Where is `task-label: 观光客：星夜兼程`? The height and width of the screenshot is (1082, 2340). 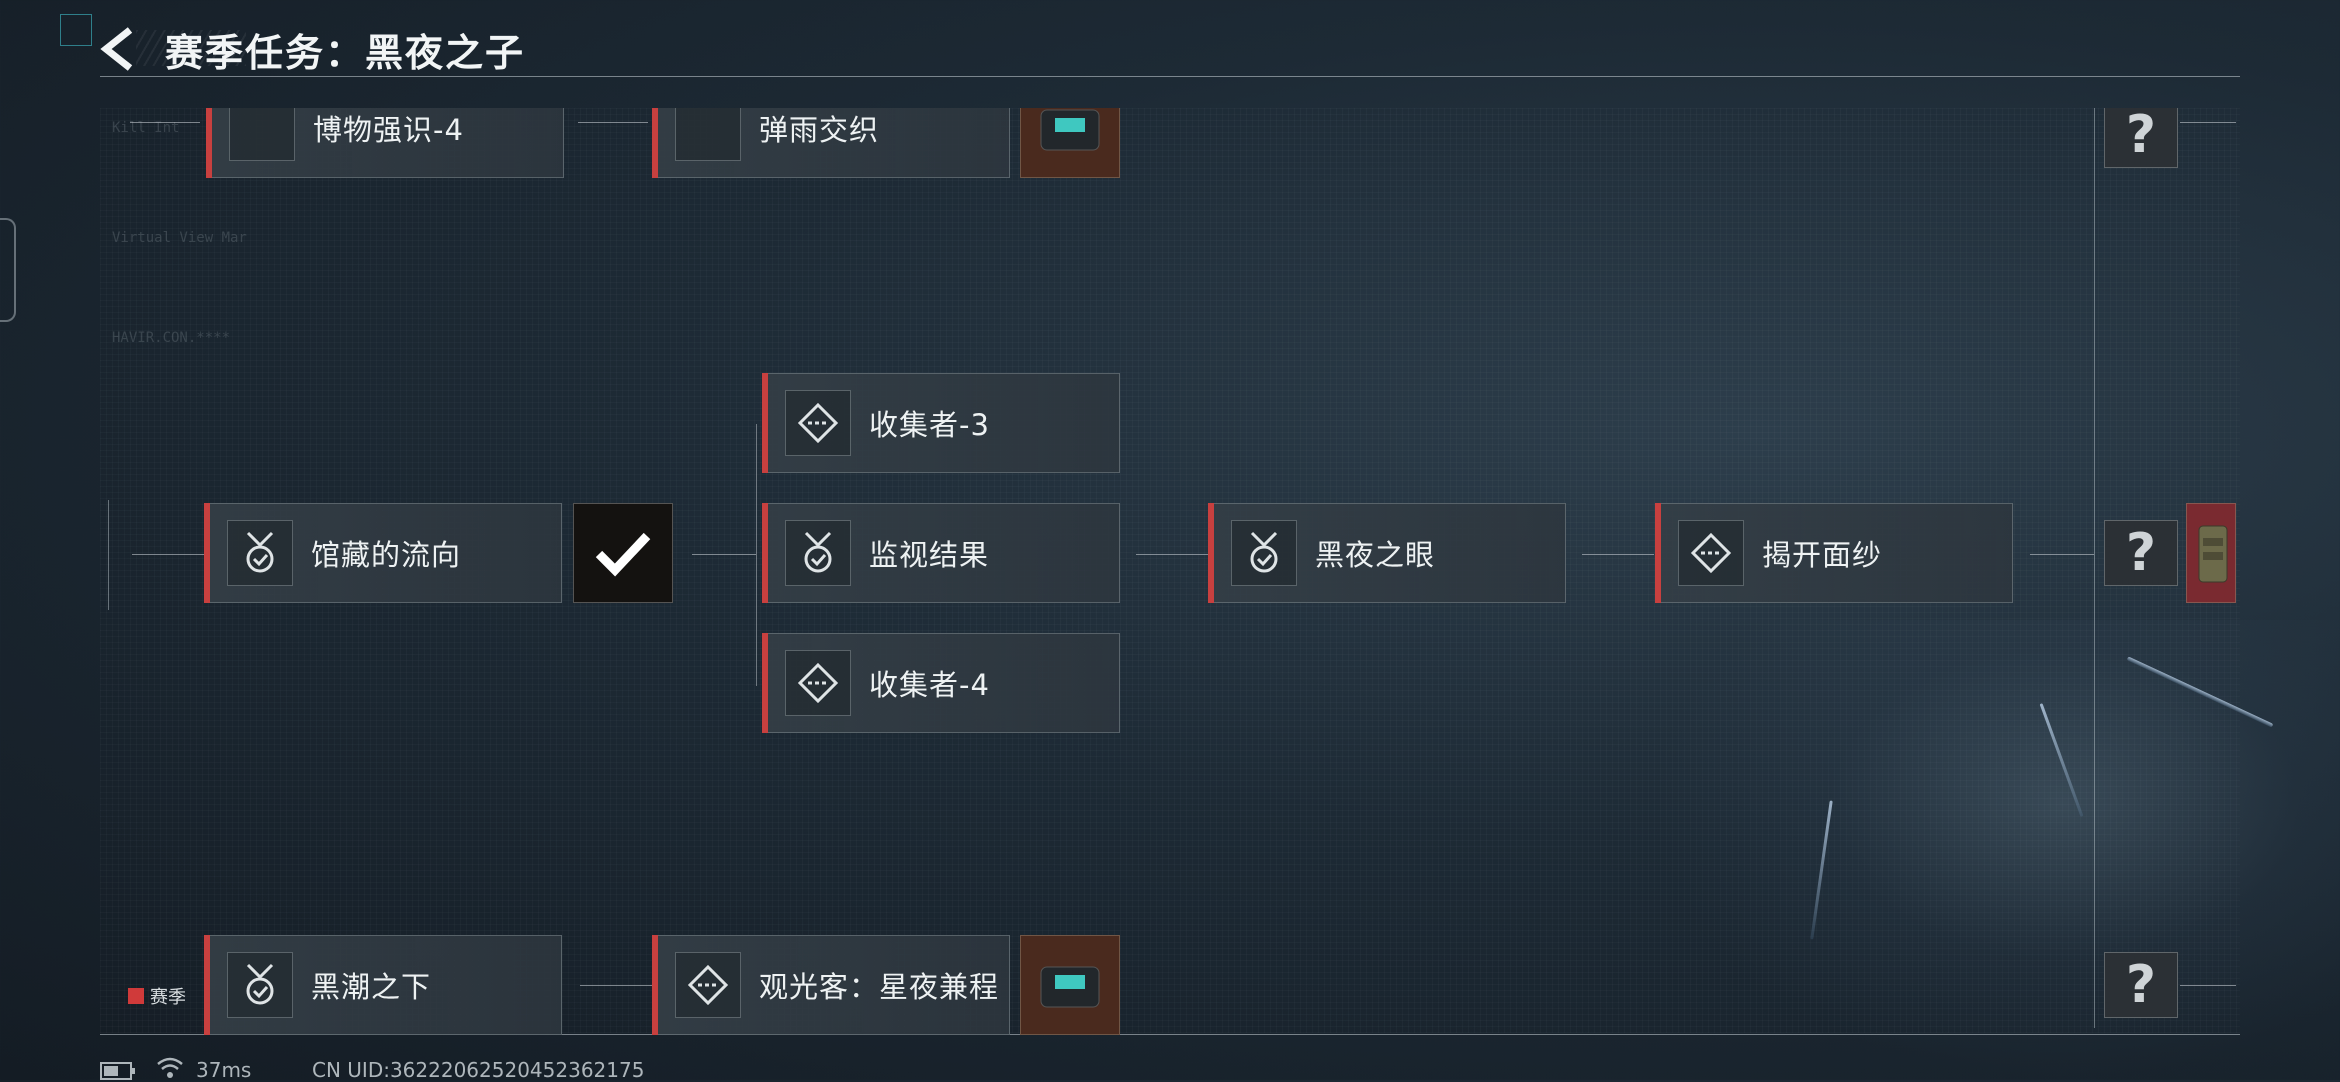 task-label: 观光客：星夜兼程 is located at coordinates (879, 987).